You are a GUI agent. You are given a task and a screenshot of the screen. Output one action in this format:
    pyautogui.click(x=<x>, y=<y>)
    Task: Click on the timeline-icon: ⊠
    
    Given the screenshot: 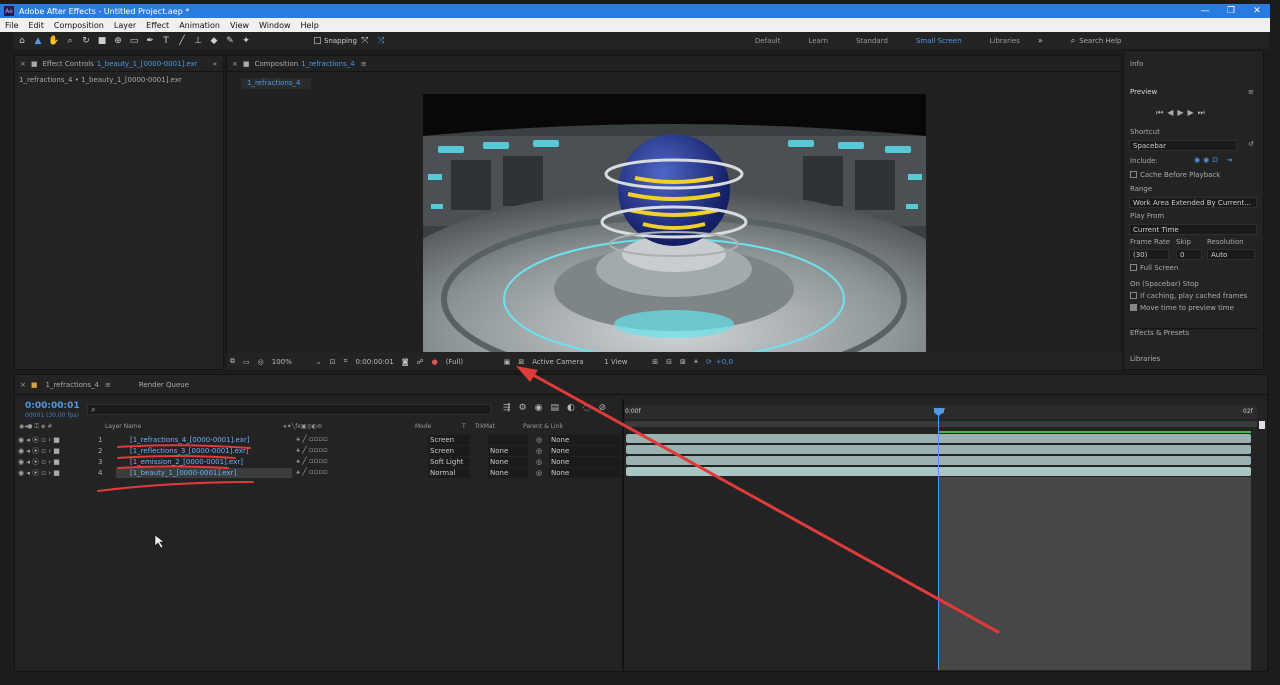 What is the action you would take?
    pyautogui.click(x=683, y=362)
    